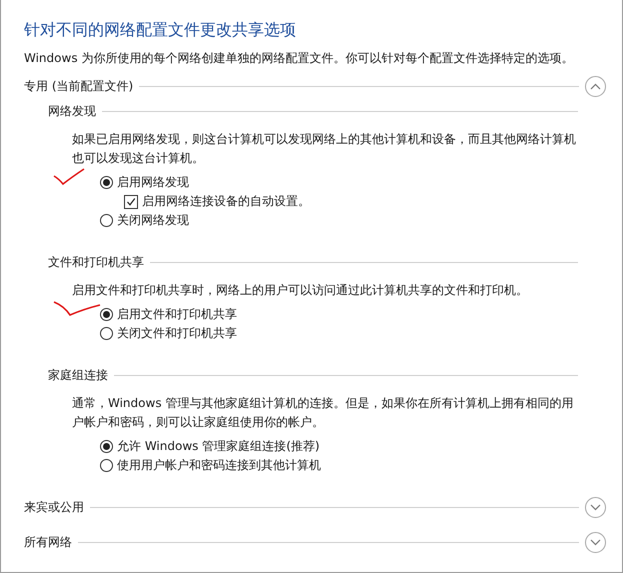 This screenshot has height=573, width=623. I want to click on section-label: 所有网络, so click(48, 542).